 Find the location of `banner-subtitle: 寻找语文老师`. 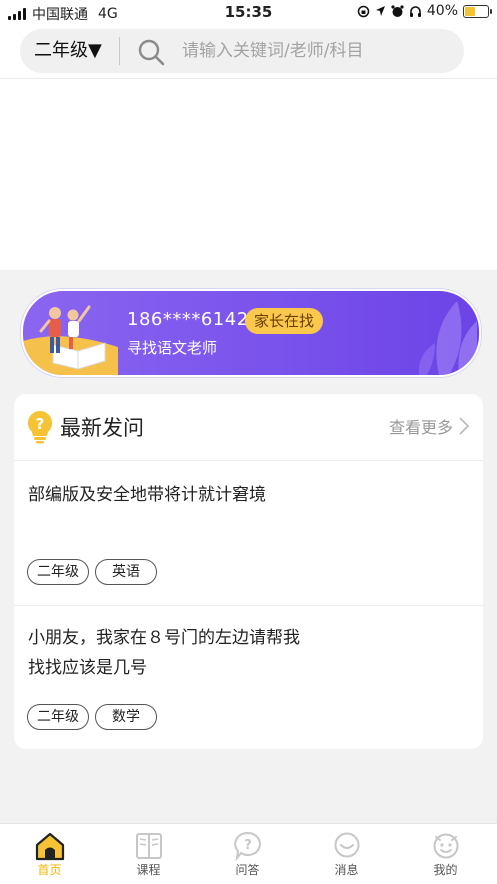

banner-subtitle: 寻找语文老师 is located at coordinates (172, 348).